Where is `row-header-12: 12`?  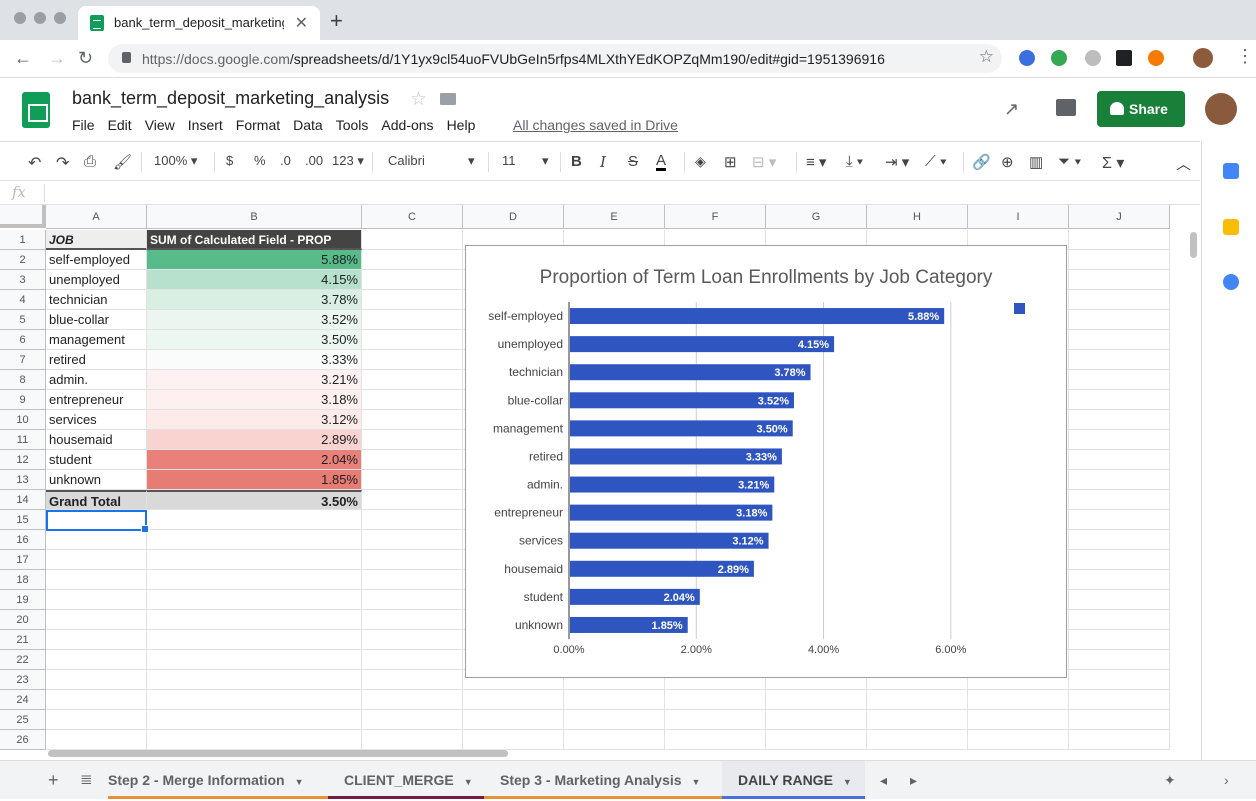
row-header-12: 12 is located at coordinates (23, 460).